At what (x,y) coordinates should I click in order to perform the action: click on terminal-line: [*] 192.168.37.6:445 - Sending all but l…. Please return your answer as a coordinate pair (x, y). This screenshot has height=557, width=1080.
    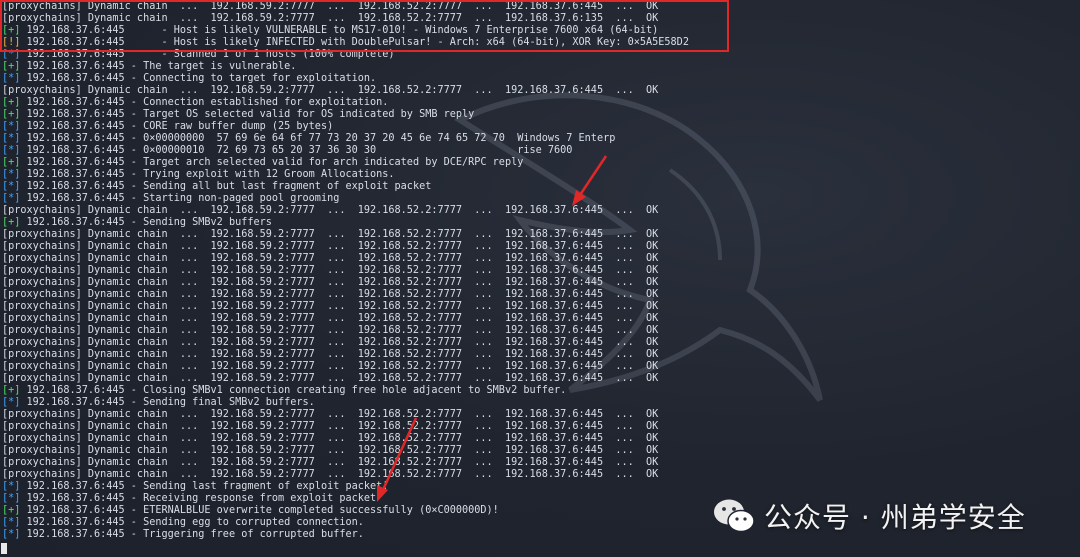
    Looking at the image, I should click on (216, 187).